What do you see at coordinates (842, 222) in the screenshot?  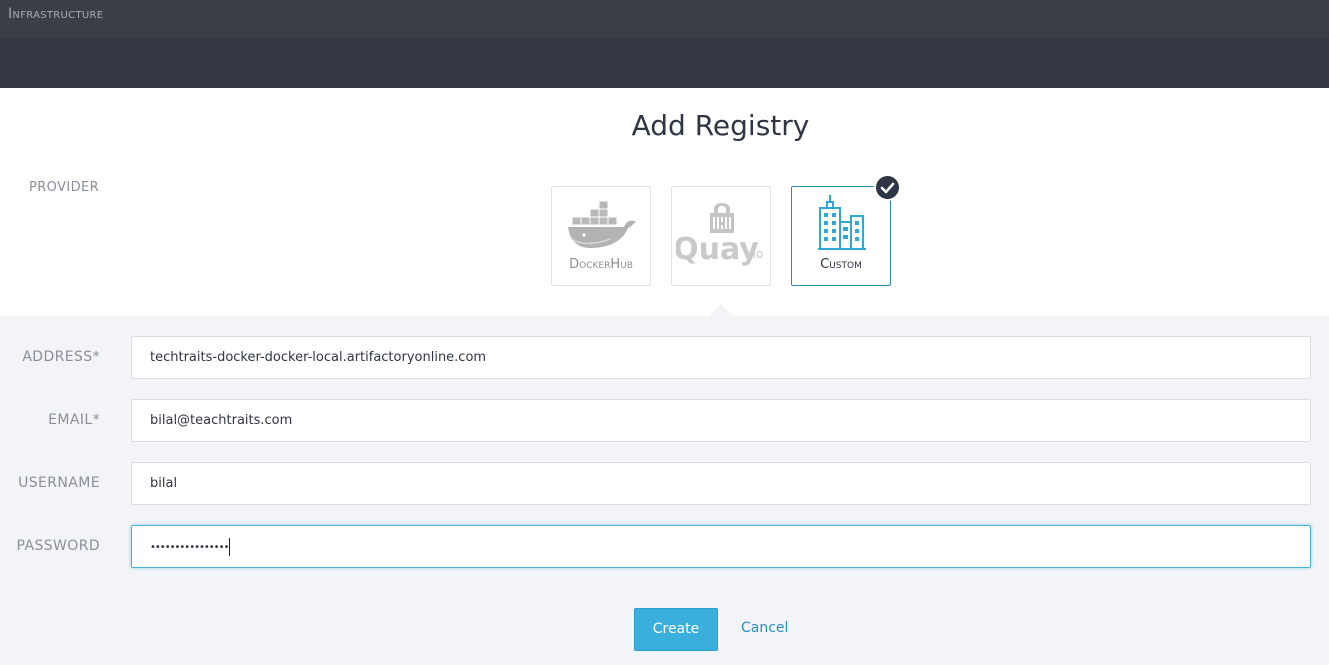 I see `buildings-icon` at bounding box center [842, 222].